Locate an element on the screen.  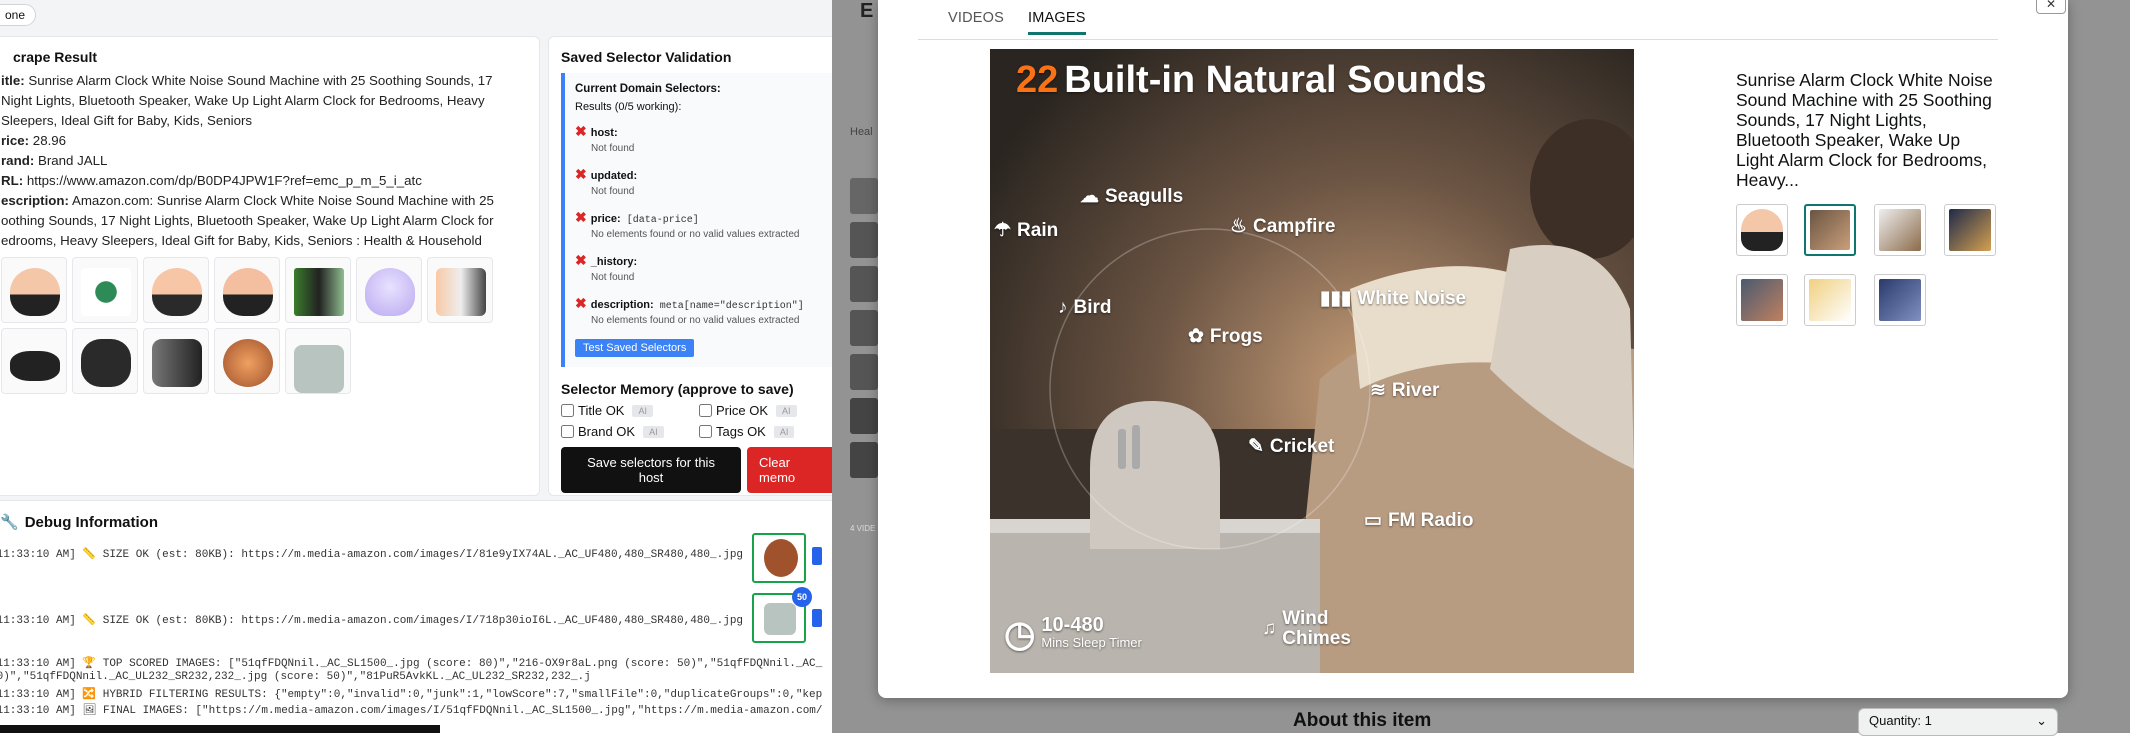
brand-field: rand: Brand JALL is located at coordinates (54, 160).